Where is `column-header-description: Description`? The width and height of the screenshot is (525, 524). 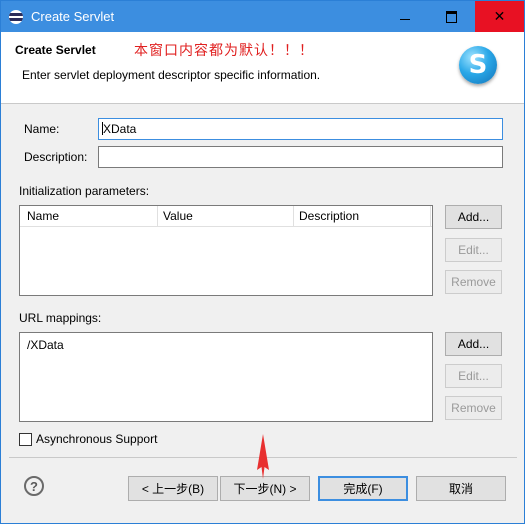 column-header-description: Description is located at coordinates (329, 216).